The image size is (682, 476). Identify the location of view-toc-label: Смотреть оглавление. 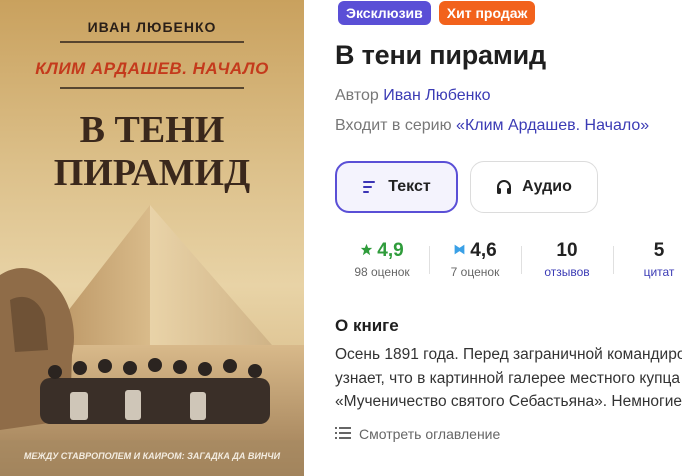
(430, 434).